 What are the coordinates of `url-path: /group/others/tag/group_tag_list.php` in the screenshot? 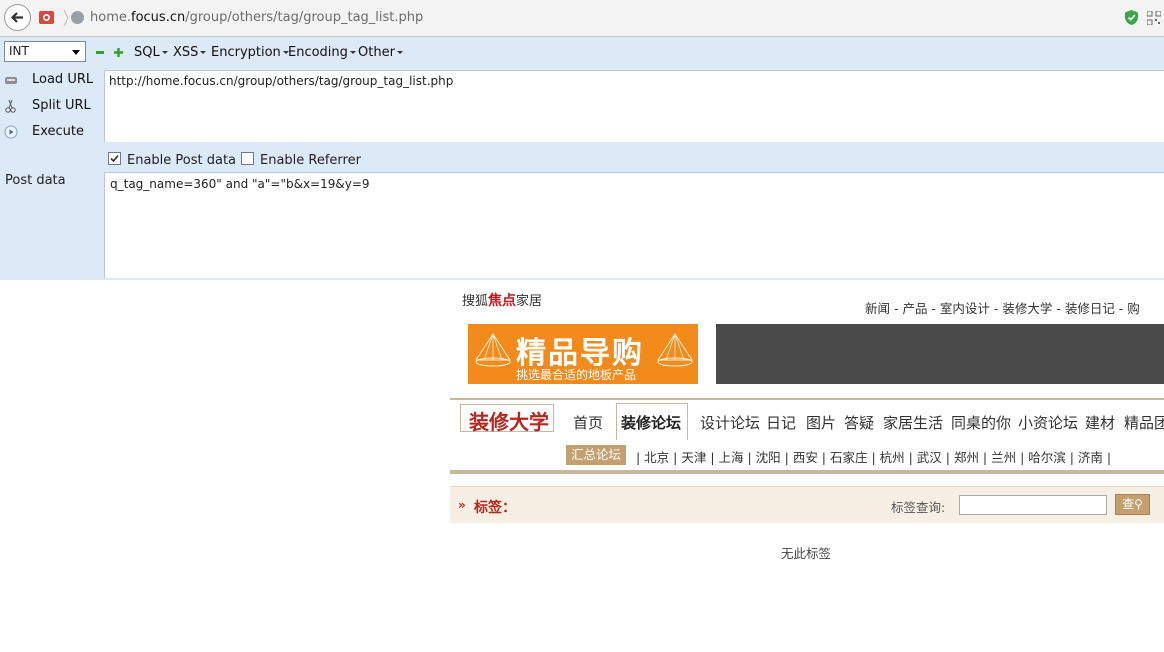 It's located at (304, 17).